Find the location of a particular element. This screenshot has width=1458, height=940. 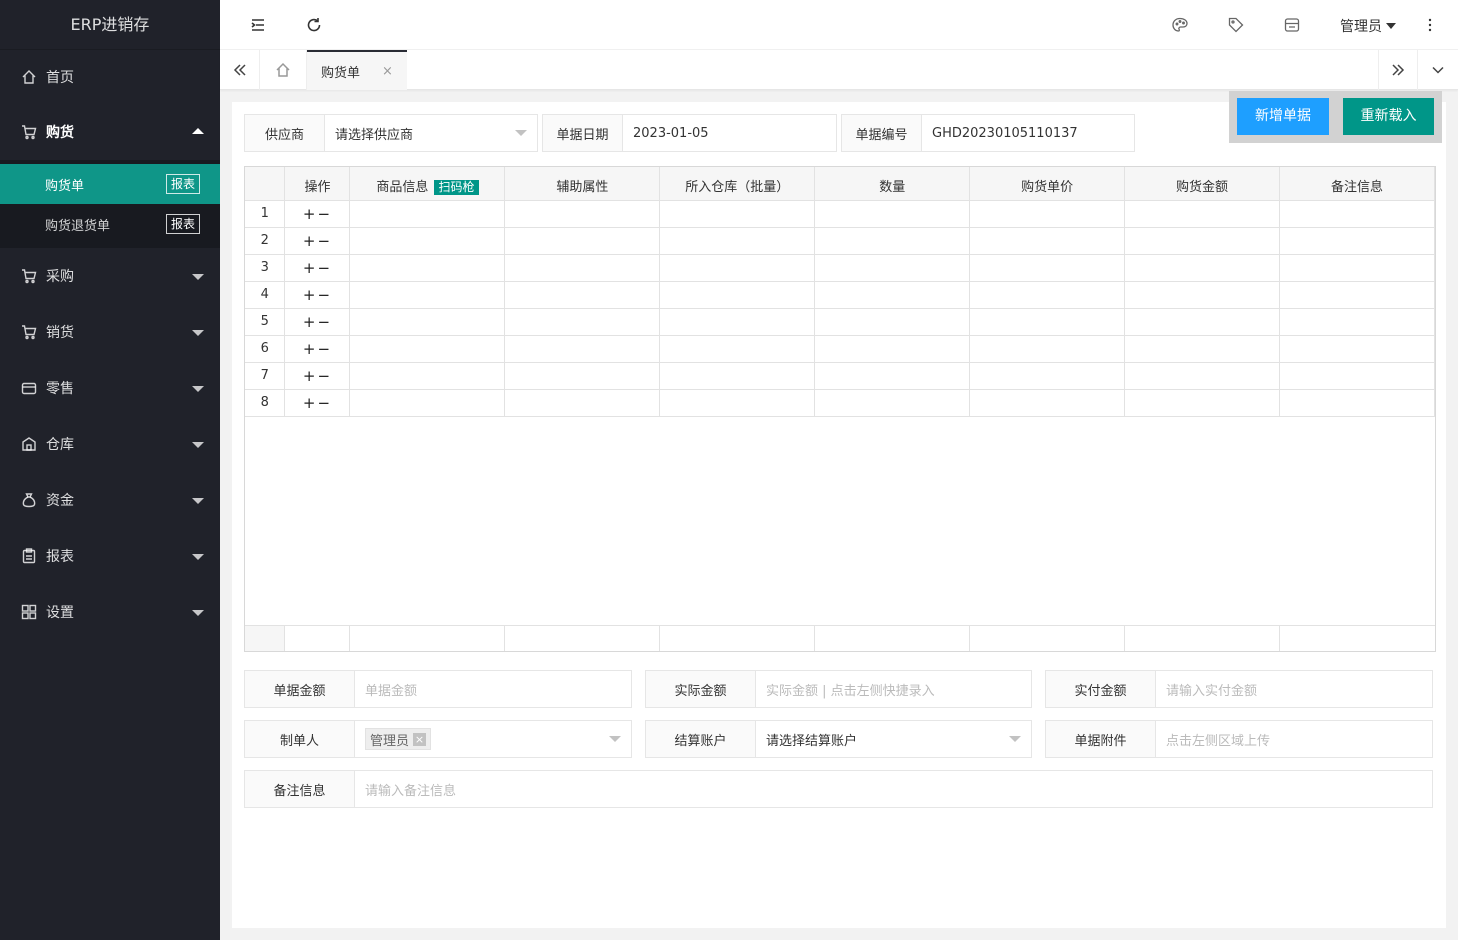

upload-area: 单据附件 is located at coordinates (1101, 739).